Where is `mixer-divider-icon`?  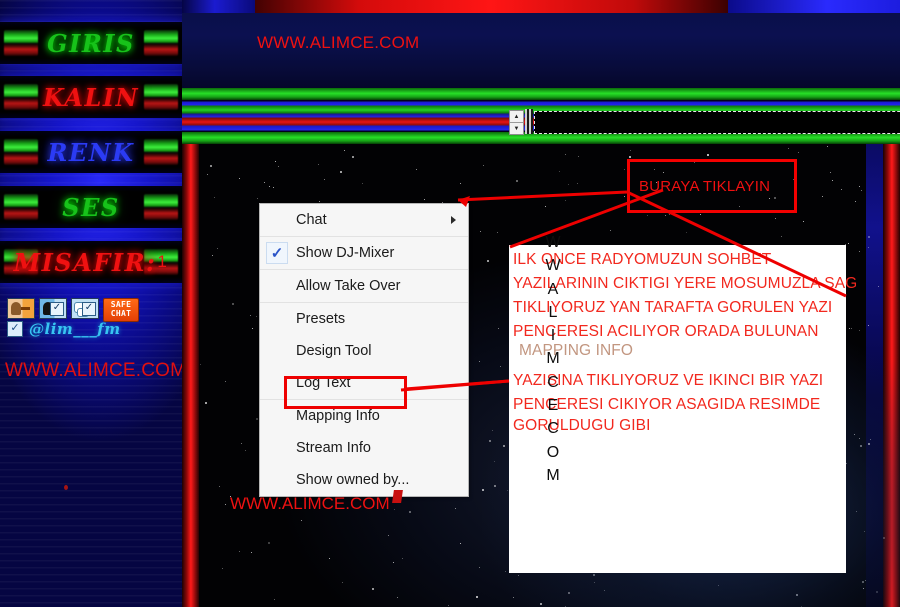 mixer-divider-icon is located at coordinates (529, 121).